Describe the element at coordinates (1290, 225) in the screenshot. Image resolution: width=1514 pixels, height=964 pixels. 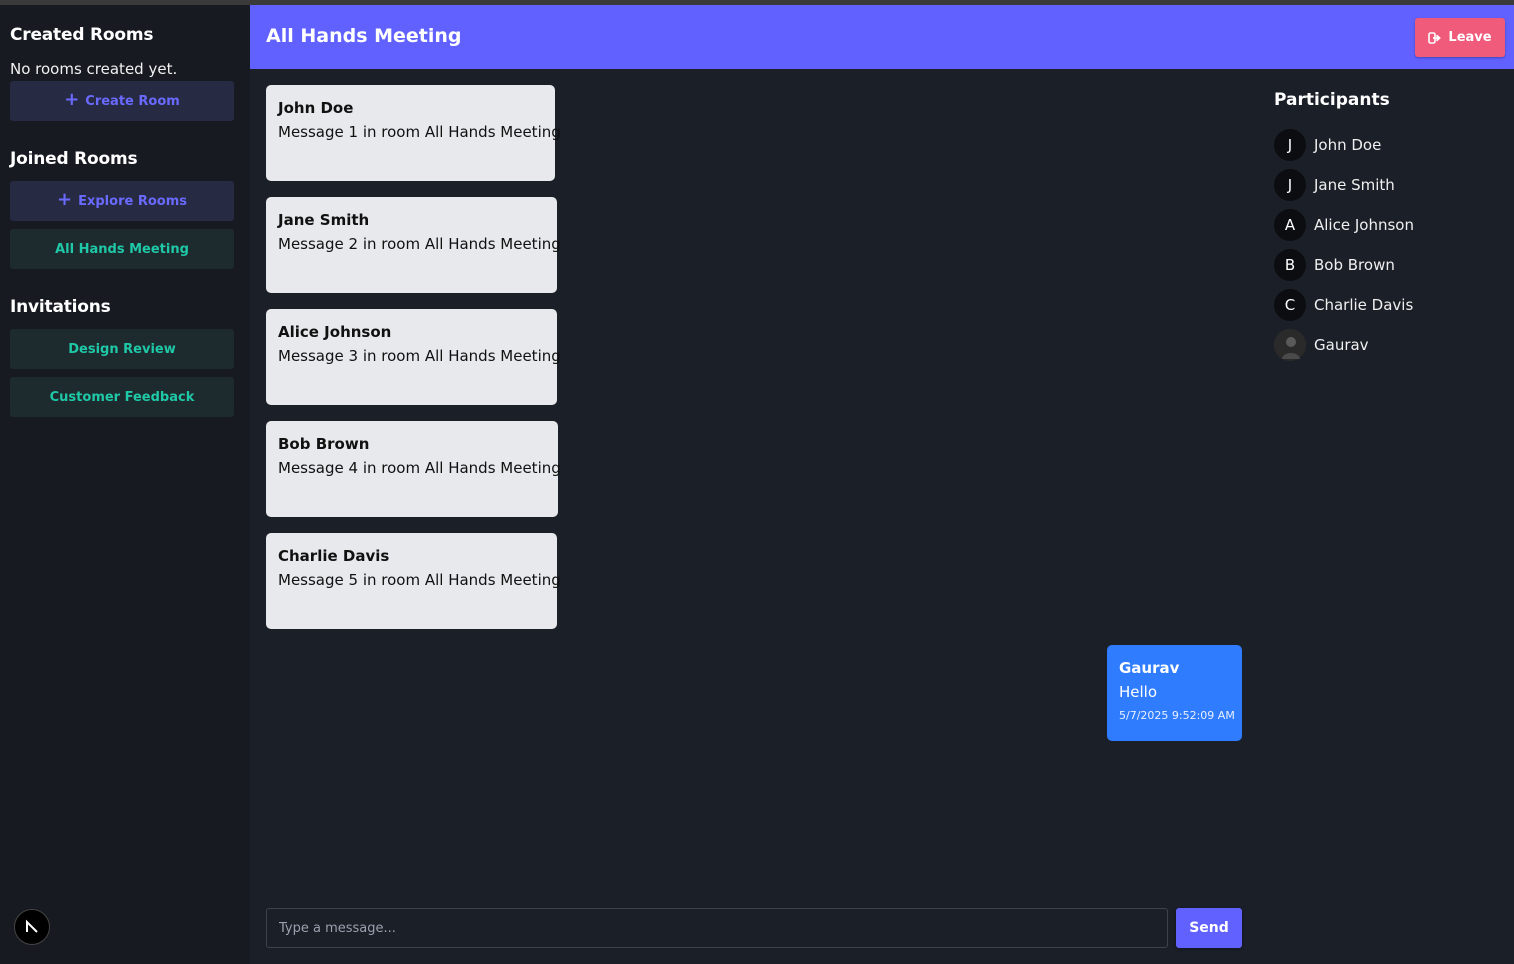
I see `avatar: A` at that location.